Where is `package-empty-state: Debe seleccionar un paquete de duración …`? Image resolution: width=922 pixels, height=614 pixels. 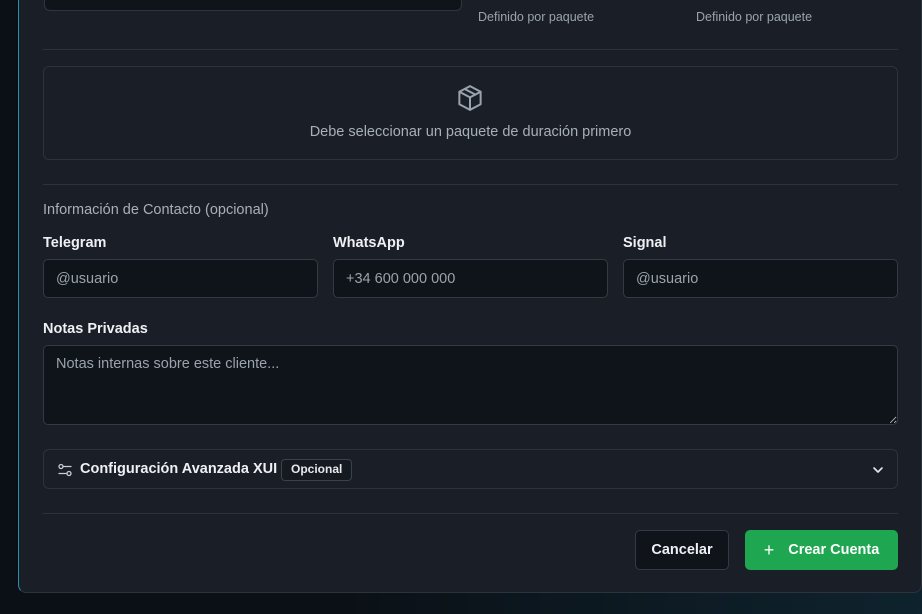
package-empty-state: Debe seleccionar un paquete de duración … is located at coordinates (470, 113).